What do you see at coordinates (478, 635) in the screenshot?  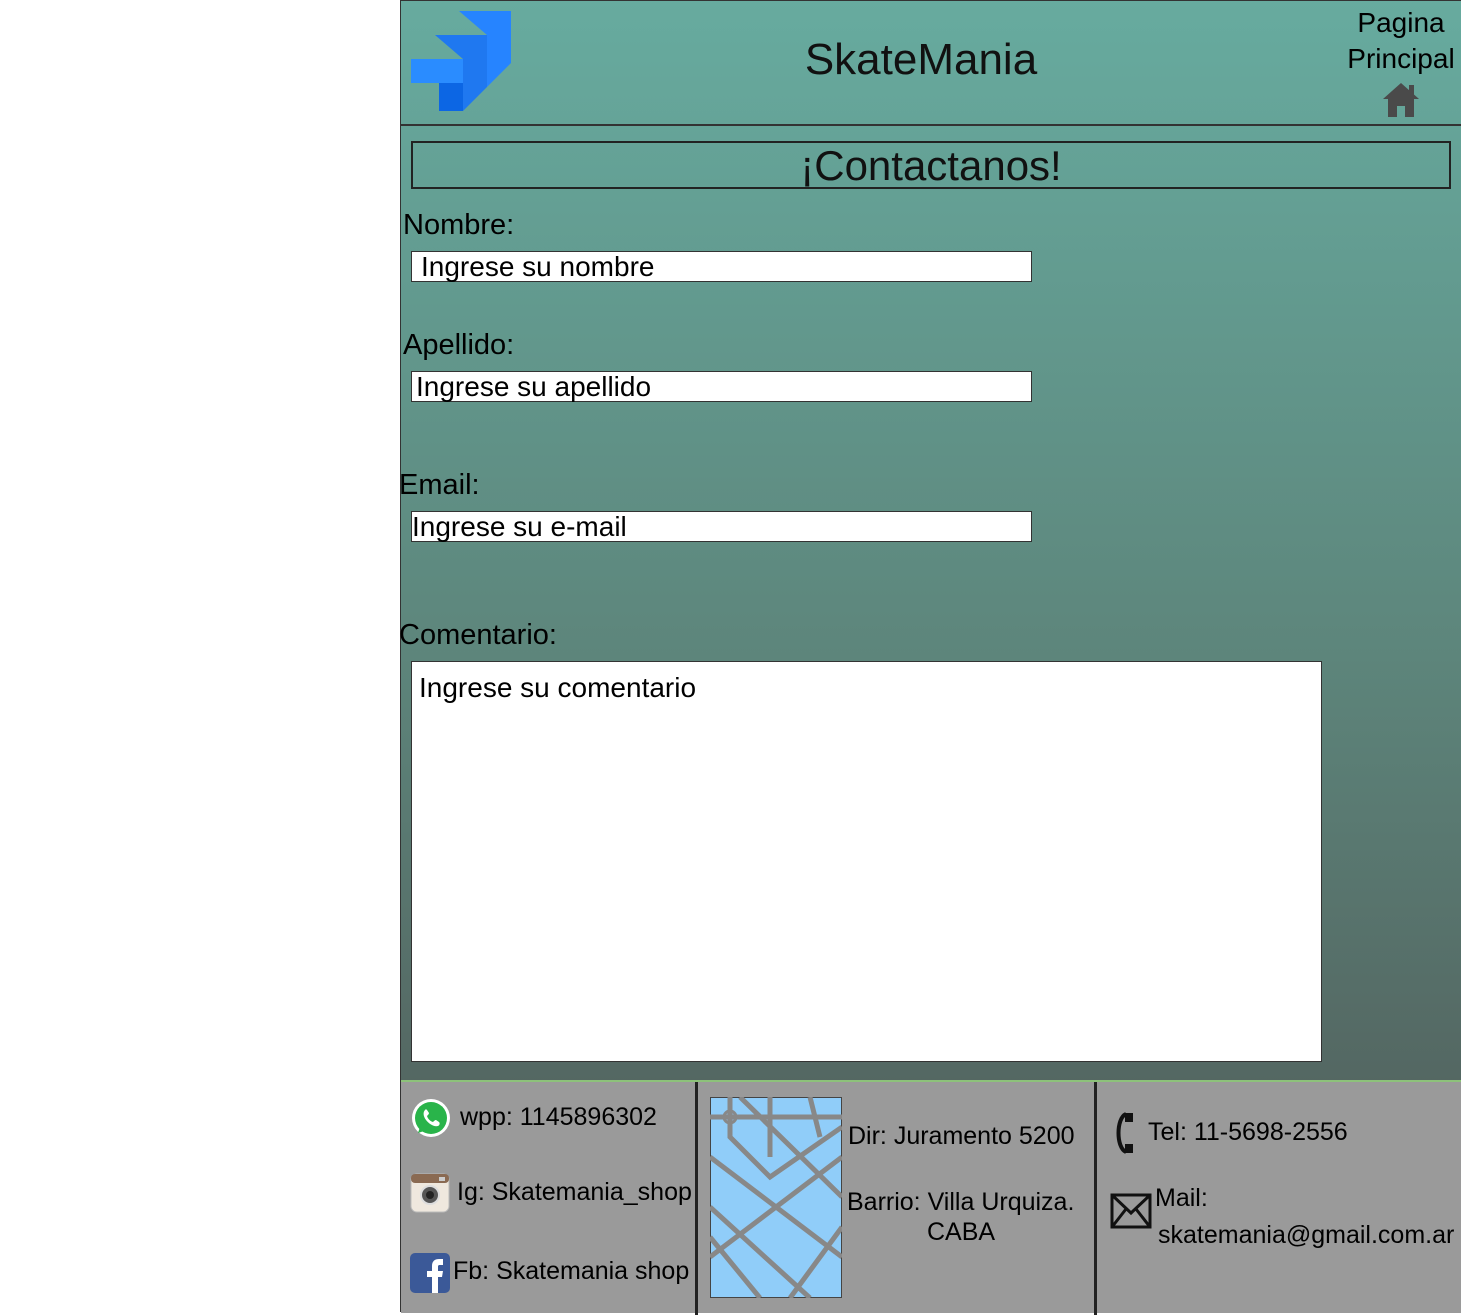 I see `comentario-label: Comentario:` at bounding box center [478, 635].